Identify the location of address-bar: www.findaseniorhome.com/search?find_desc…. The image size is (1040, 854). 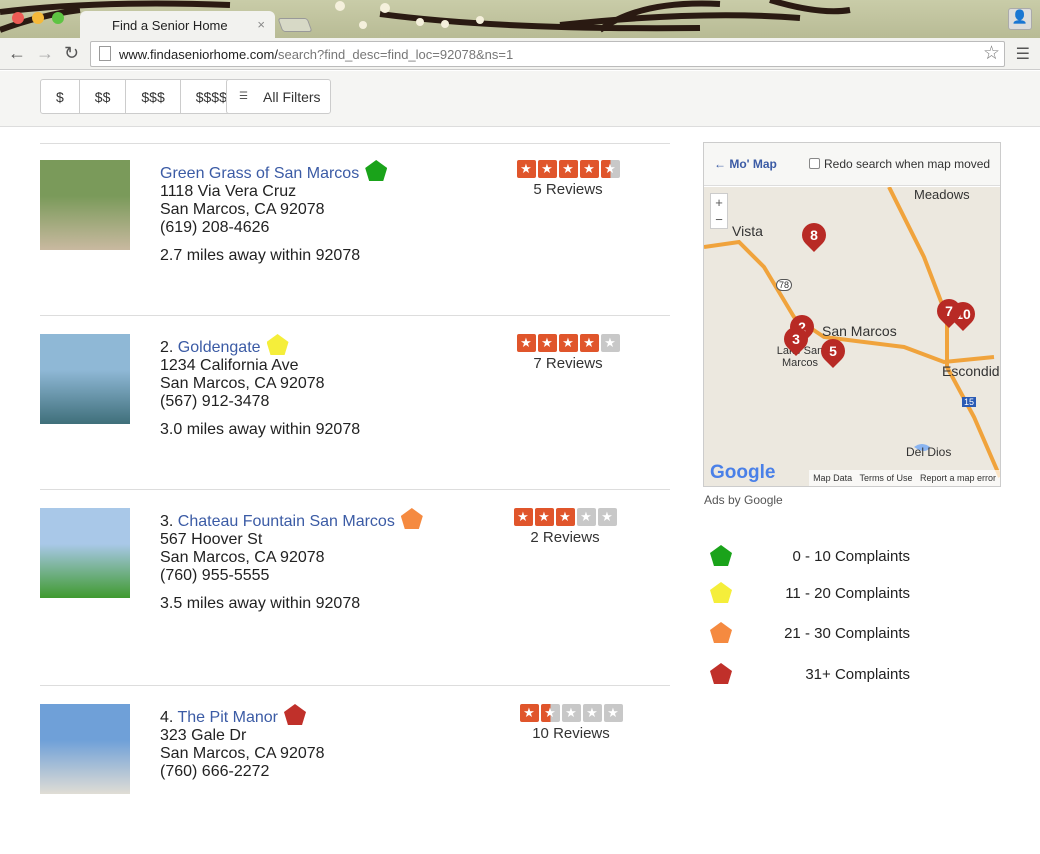
(547, 54).